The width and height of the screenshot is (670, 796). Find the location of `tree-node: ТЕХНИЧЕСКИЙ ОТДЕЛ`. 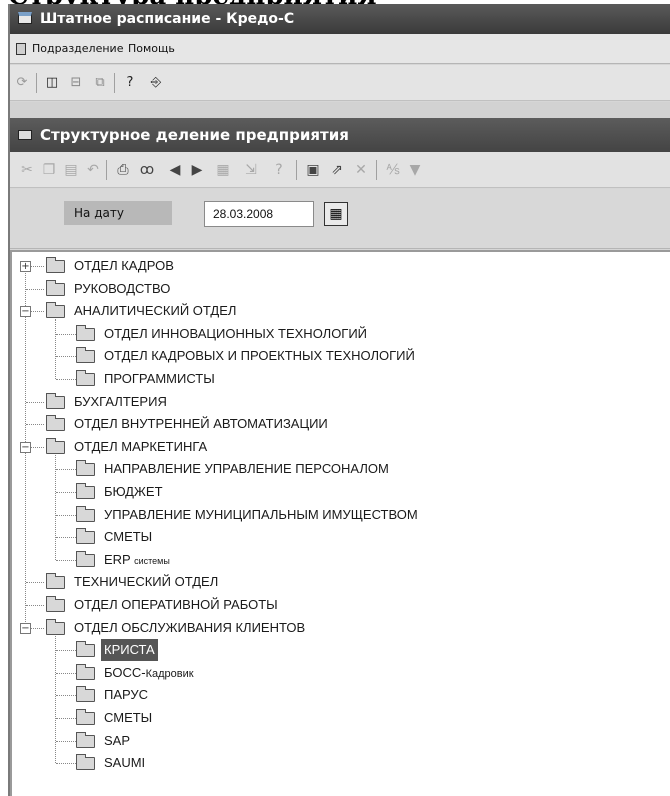

tree-node: ТЕХНИЧЕСКИЙ ОТДЕЛ is located at coordinates (339, 582).